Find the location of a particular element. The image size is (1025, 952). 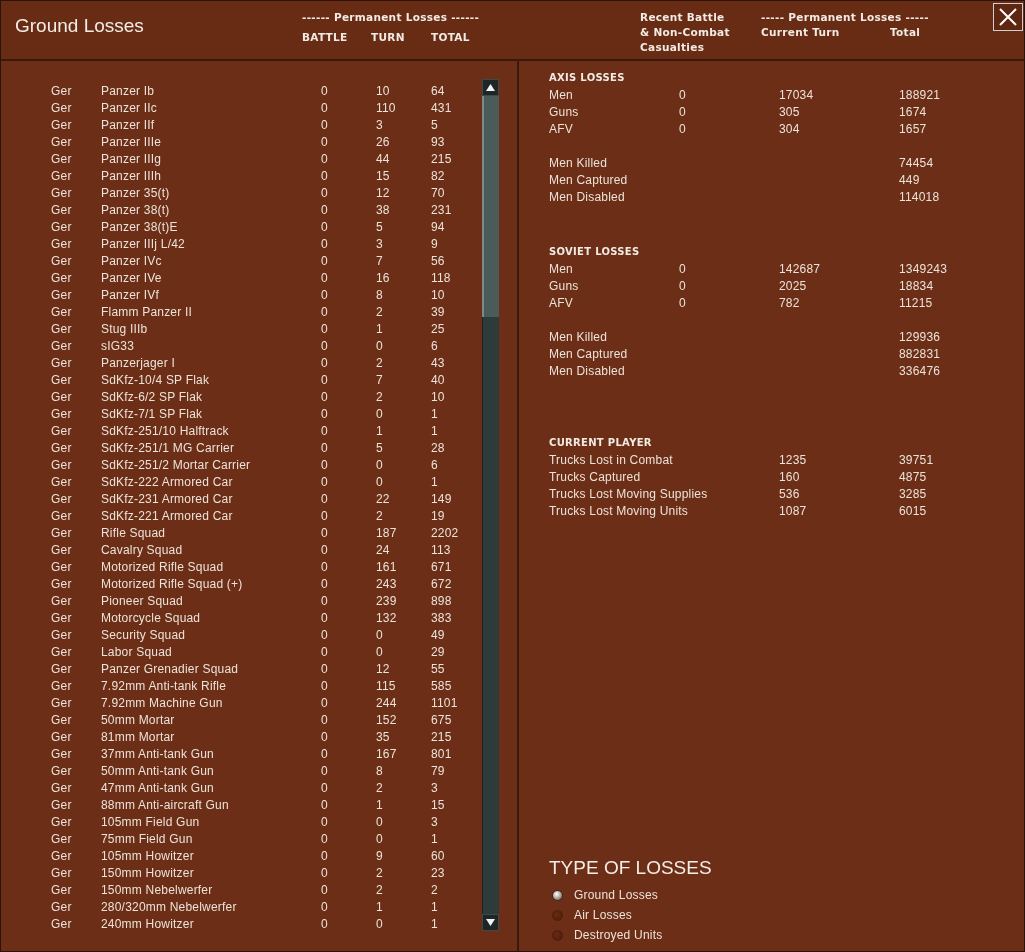

turn-loss-cell: 44 is located at coordinates (383, 159).